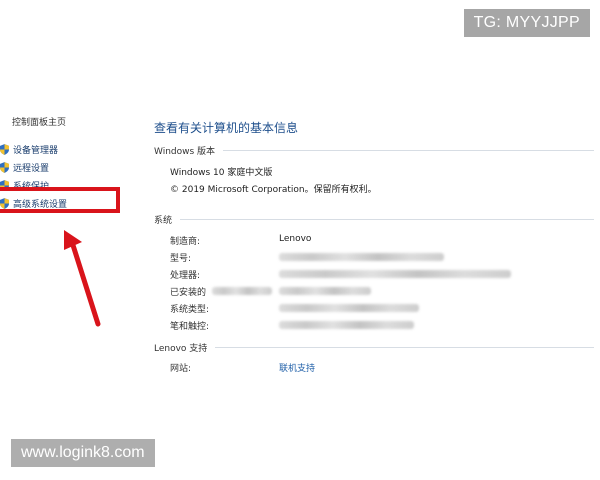 This screenshot has height=480, width=600. Describe the element at coordinates (181, 259) in the screenshot. I see `model-label: 型号:` at that location.